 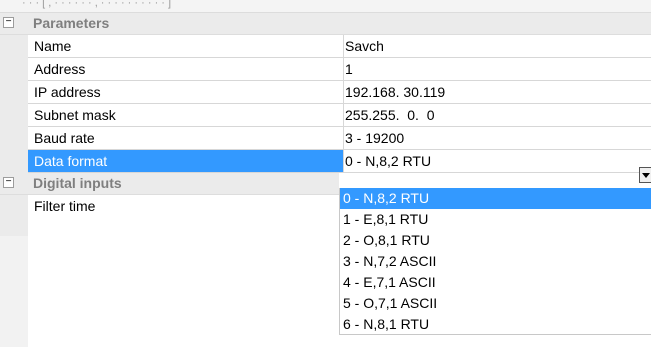 I want to click on category-label: Digital inputs, so click(x=77, y=183).